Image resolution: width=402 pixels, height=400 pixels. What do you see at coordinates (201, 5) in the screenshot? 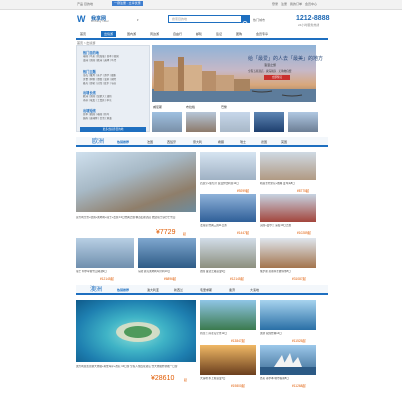
I see `top-utility-bar: 产品 目的地 一键注册 · 立享优惠 登录 注册 我的订单 会员中心` at bounding box center [201, 5].